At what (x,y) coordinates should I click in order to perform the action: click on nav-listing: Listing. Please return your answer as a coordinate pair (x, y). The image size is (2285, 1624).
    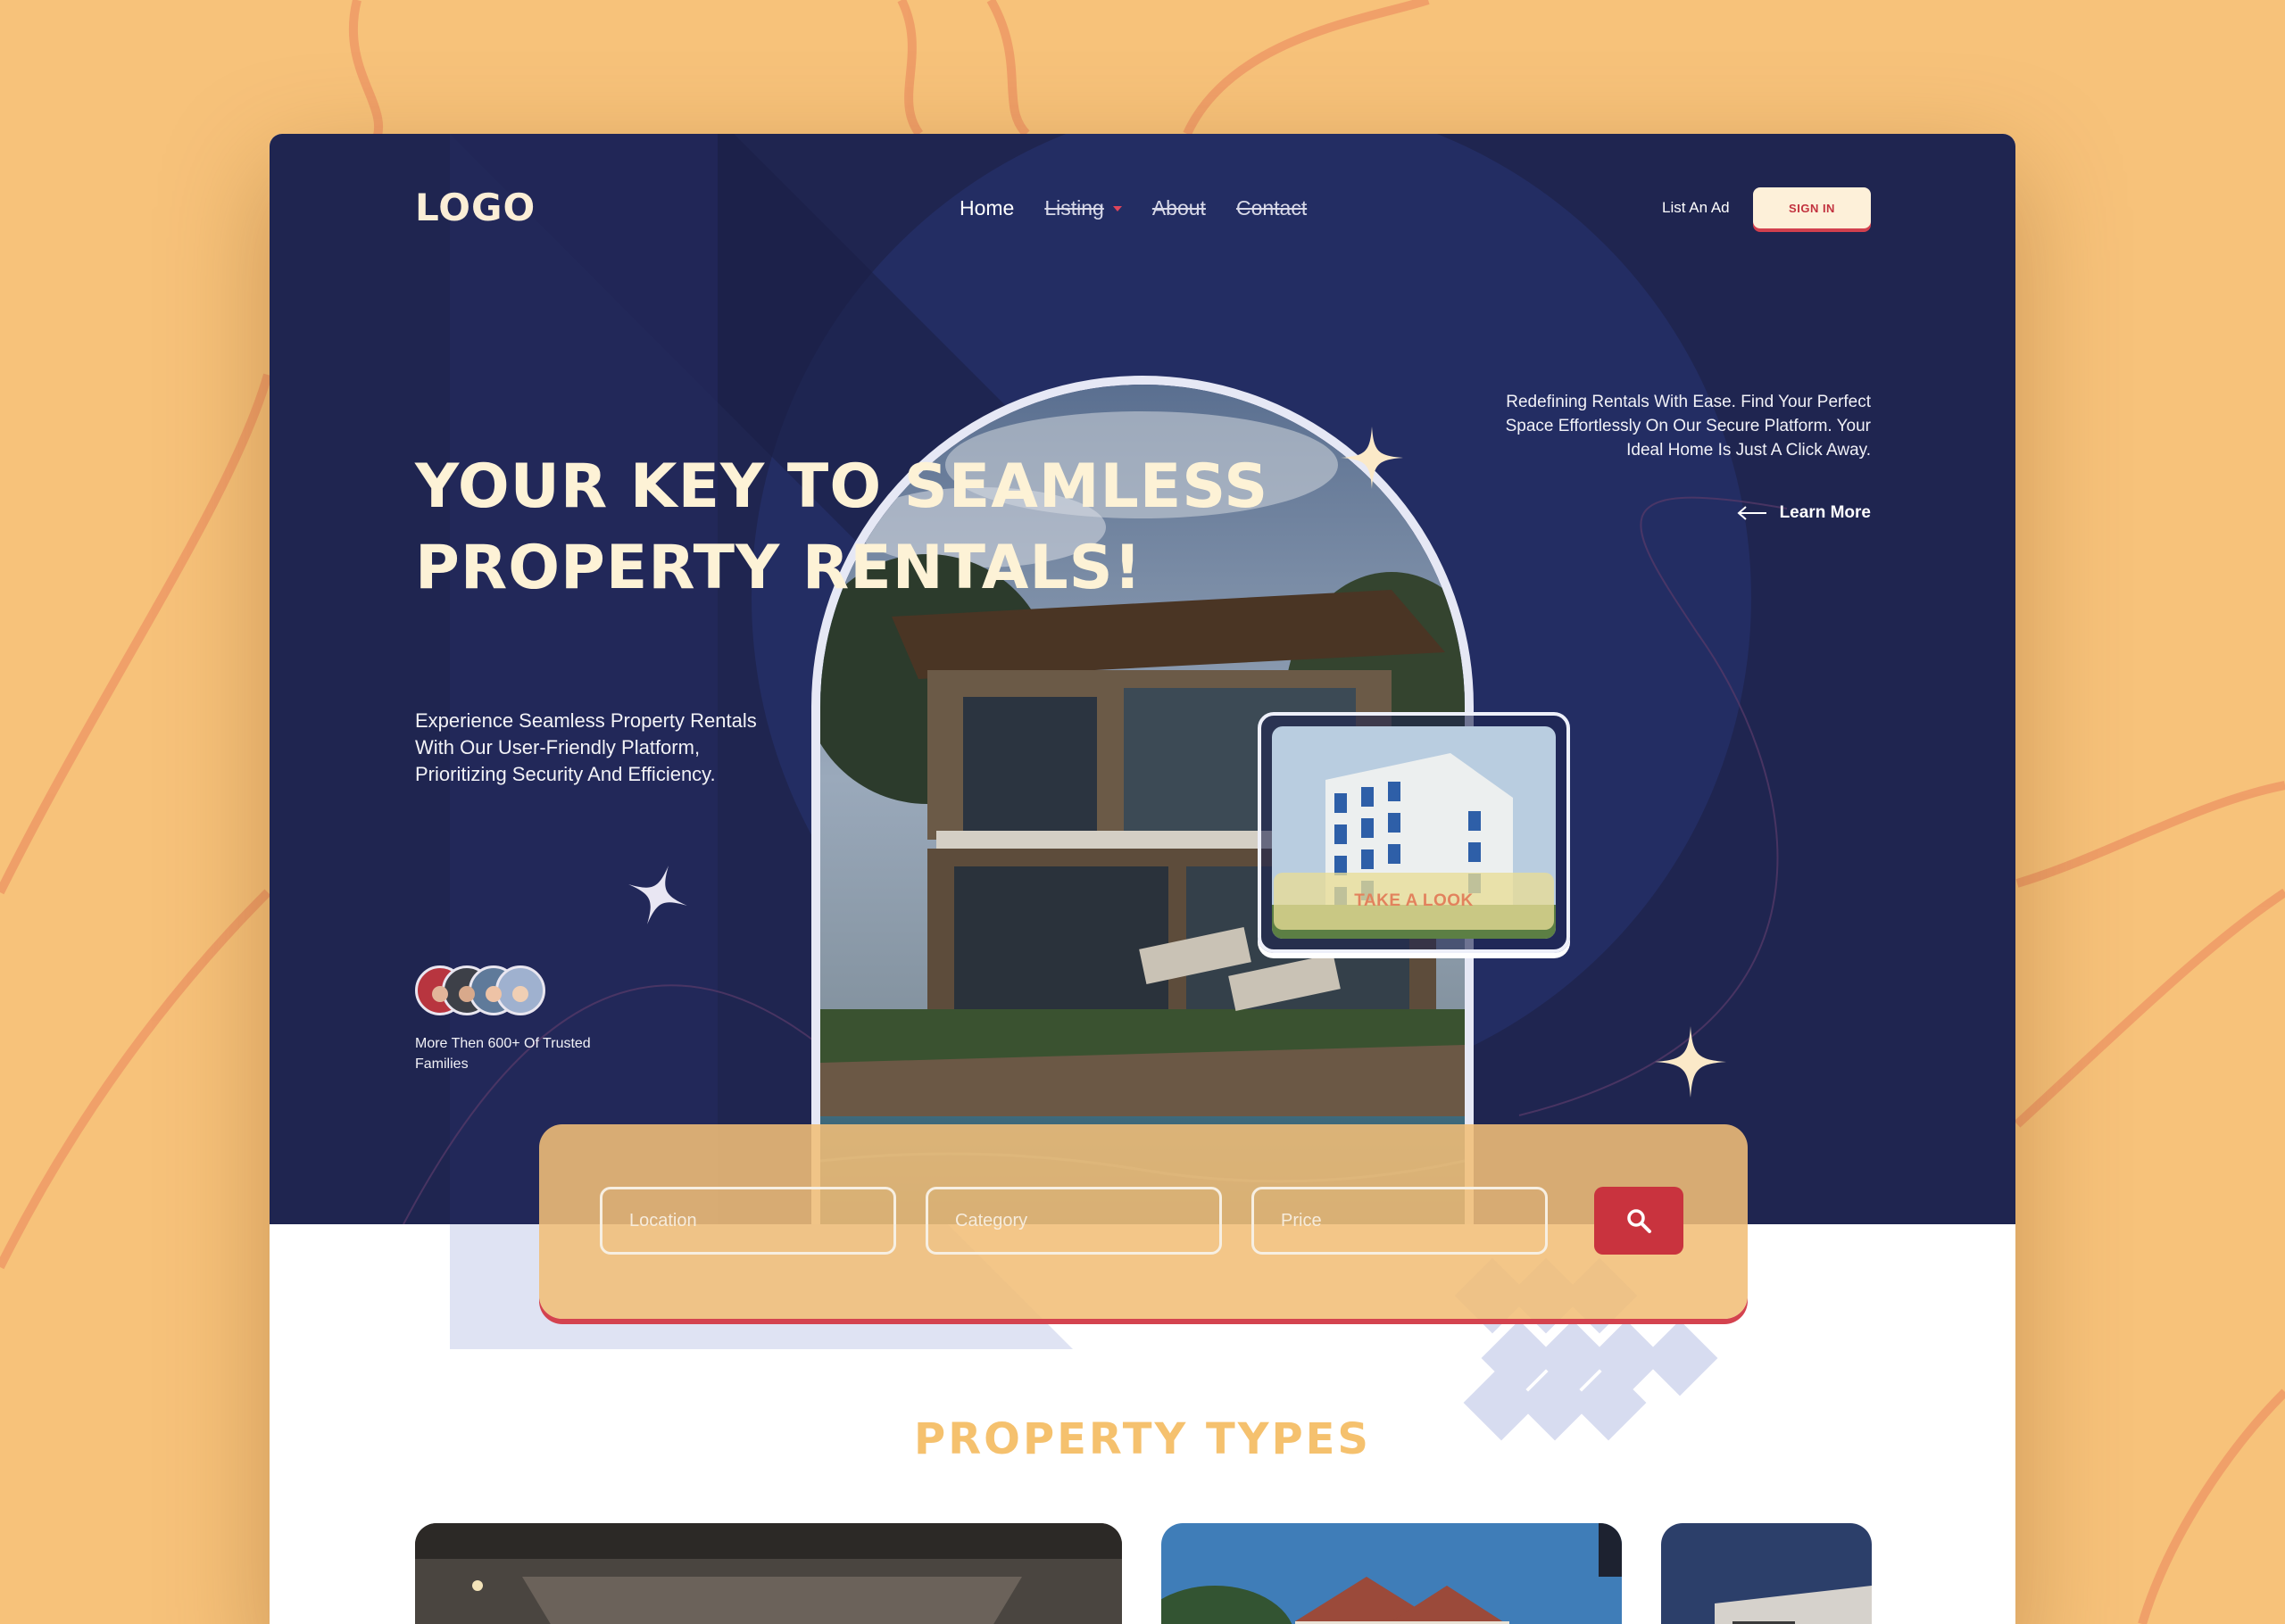
    Looking at the image, I should click on (1083, 208).